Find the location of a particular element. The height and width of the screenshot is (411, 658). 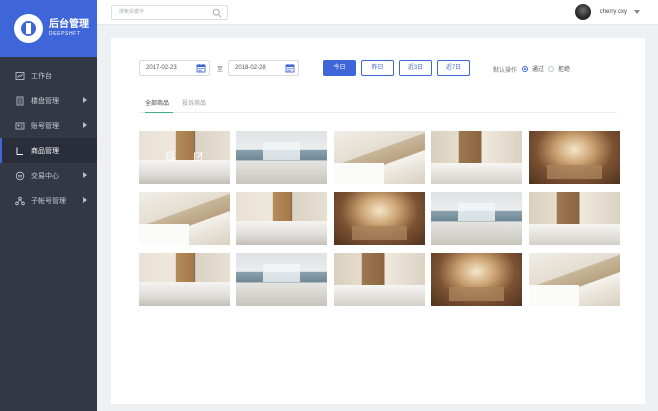

account-icon is located at coordinates (20, 126).